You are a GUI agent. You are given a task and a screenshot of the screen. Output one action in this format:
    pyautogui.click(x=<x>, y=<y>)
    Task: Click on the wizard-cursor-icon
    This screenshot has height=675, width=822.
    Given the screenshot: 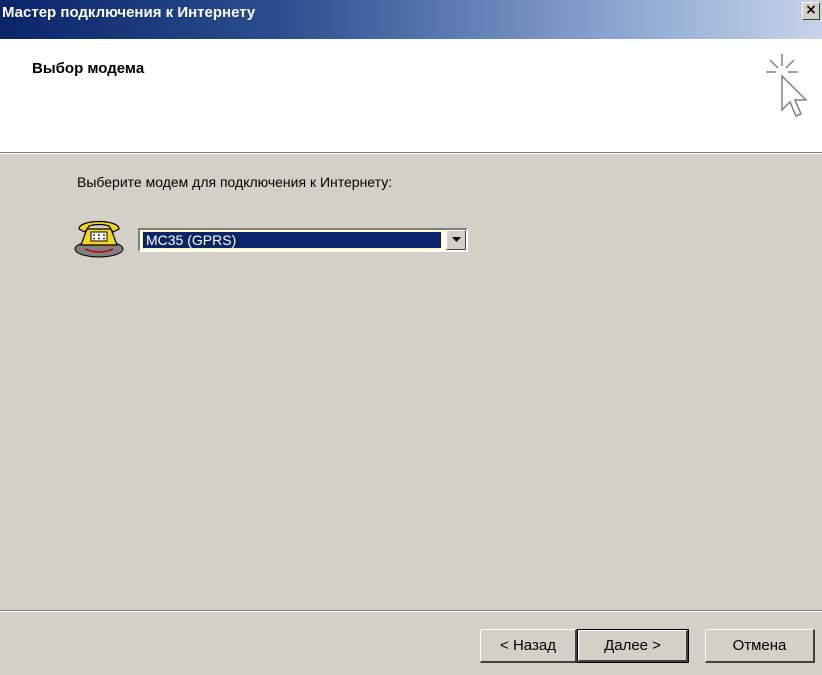 What is the action you would take?
    pyautogui.click(x=787, y=85)
    